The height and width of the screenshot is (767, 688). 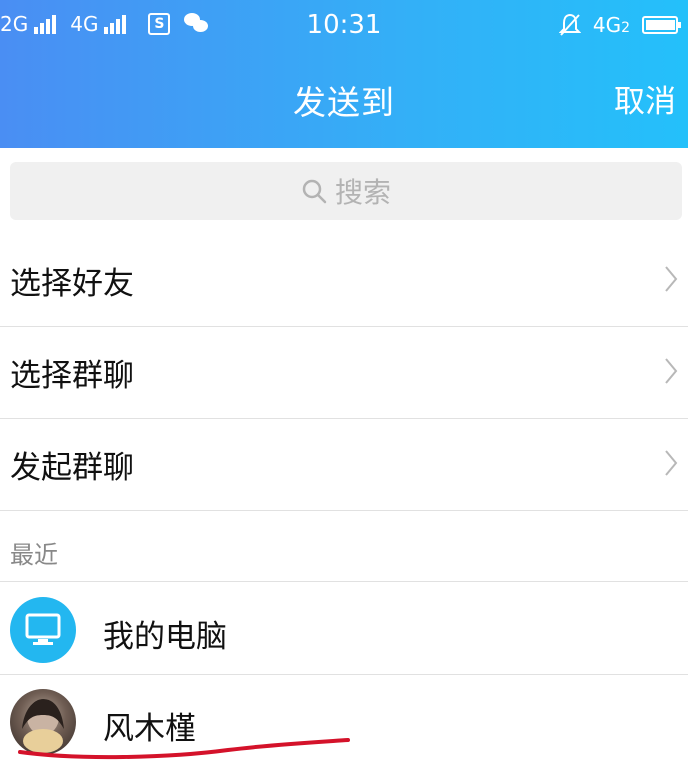 I want to click on contact-name: 我的电脑, so click(x=165, y=637).